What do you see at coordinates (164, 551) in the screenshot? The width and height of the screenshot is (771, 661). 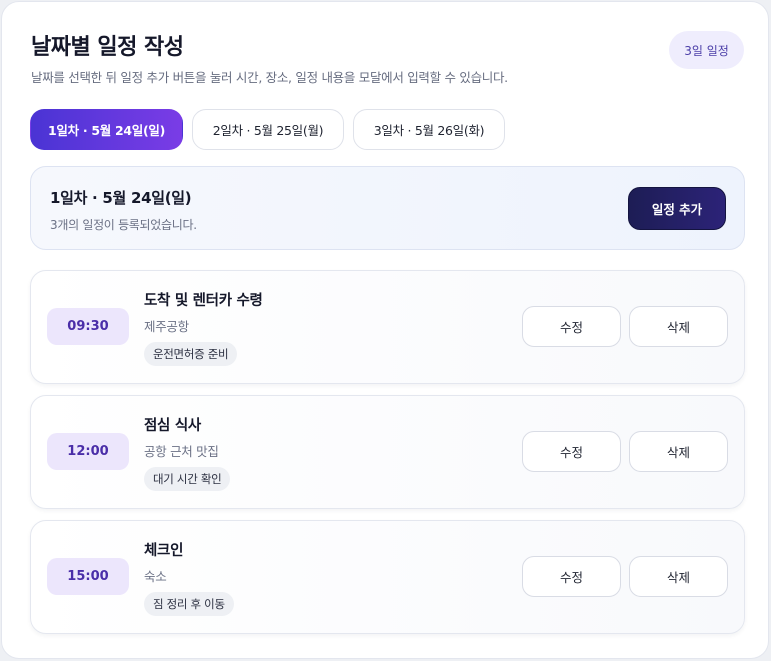 I see `event-title: 체크인` at bounding box center [164, 551].